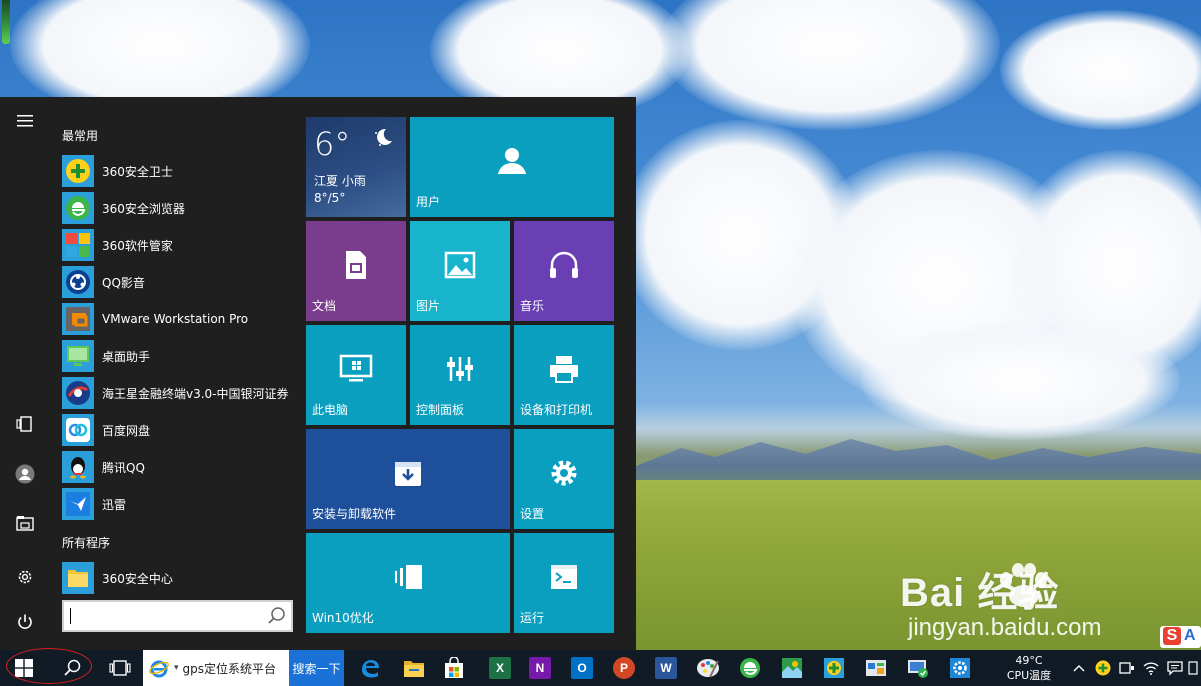 The height and width of the screenshot is (686, 1201). Describe the element at coordinates (330, 198) in the screenshot. I see `weather-range: 8°/5°` at that location.